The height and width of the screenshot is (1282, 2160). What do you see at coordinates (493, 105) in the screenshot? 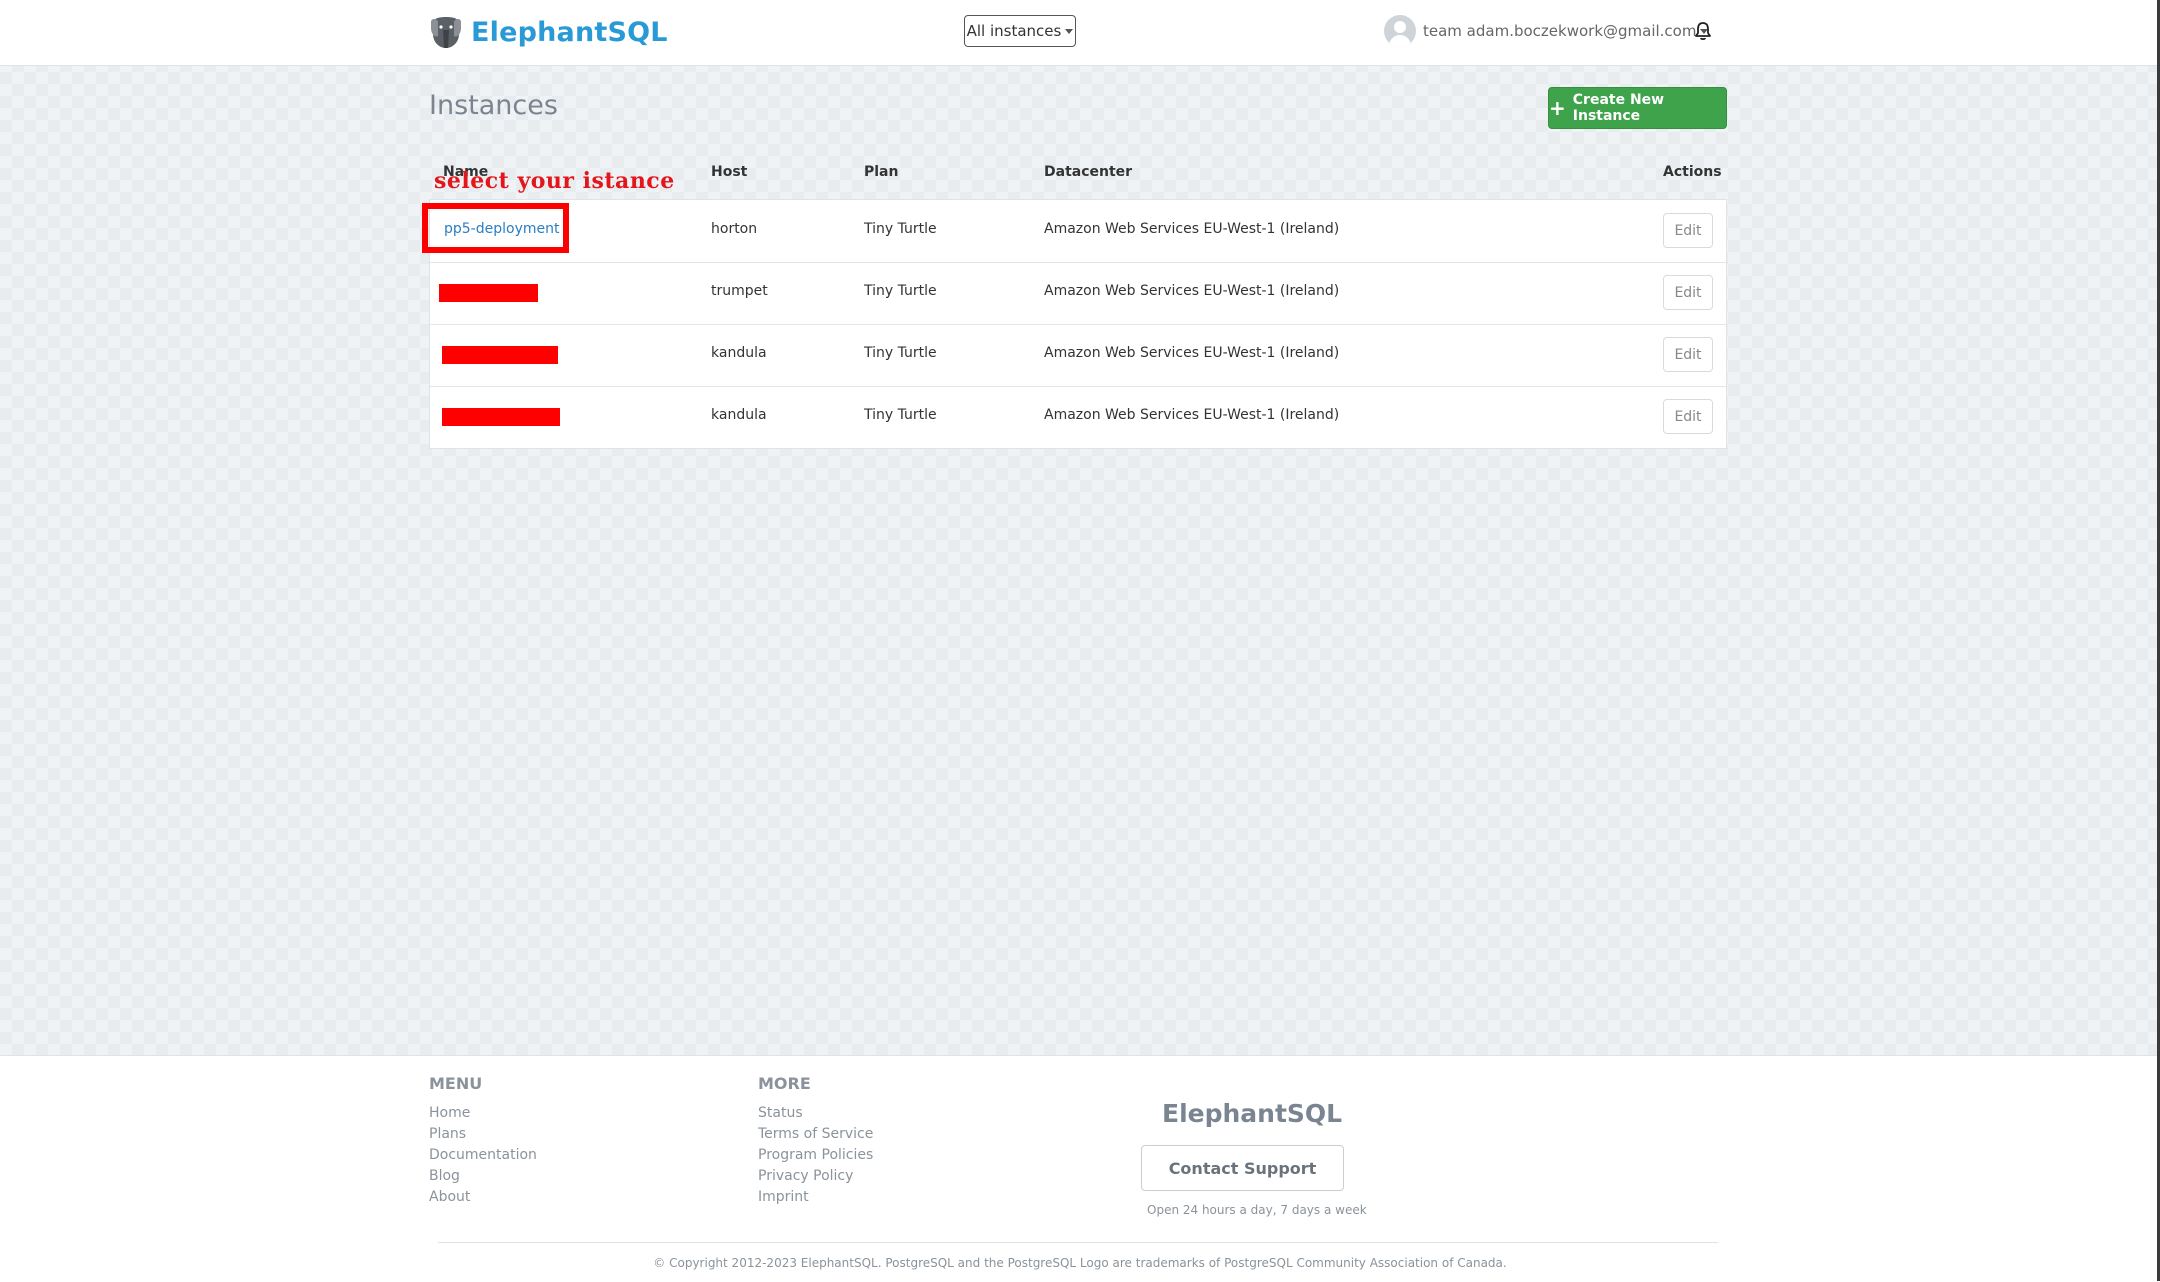
I see `page-title: Instances` at bounding box center [493, 105].